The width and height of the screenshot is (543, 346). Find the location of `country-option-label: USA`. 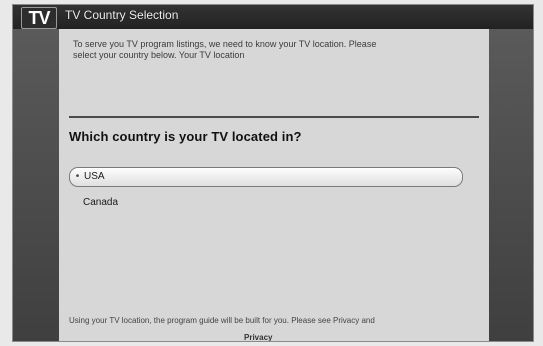

country-option-label: USA is located at coordinates (94, 176).